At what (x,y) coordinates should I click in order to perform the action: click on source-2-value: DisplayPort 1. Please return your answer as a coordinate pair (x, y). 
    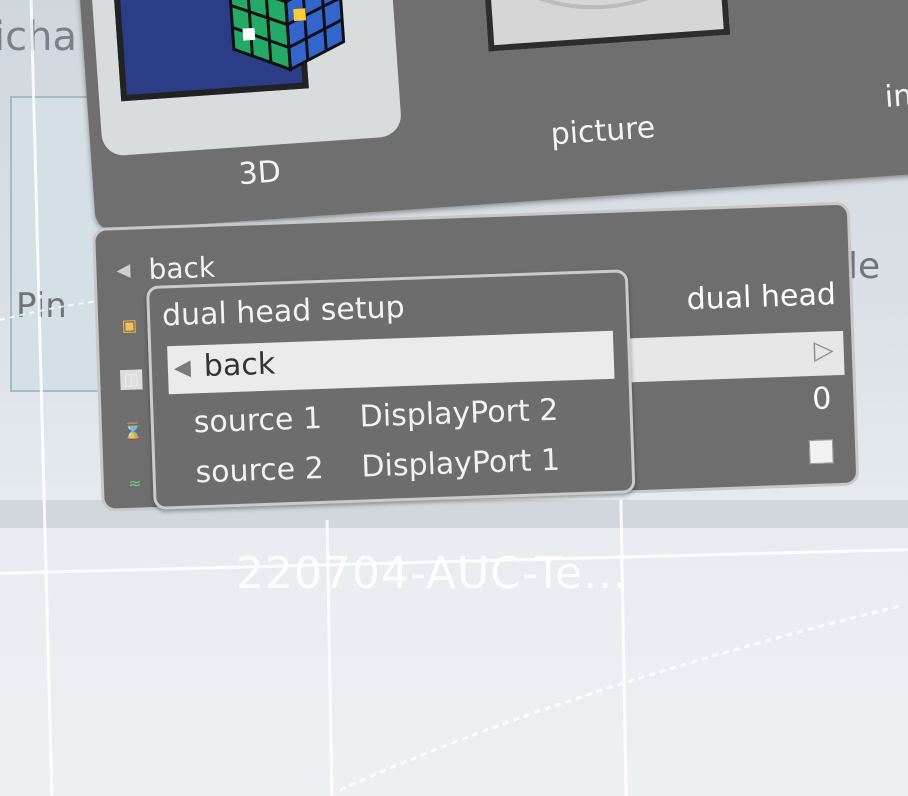
    Looking at the image, I should click on (461, 464).